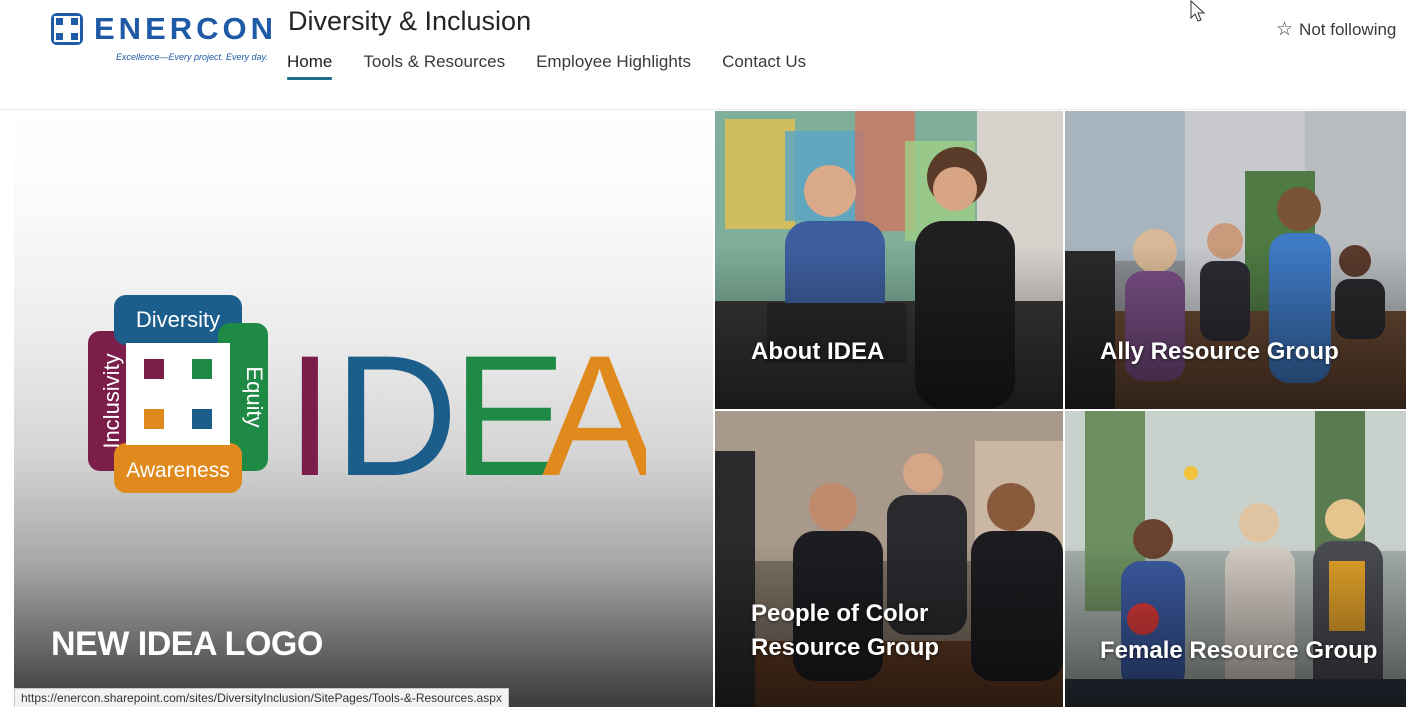  What do you see at coordinates (613, 65) in the screenshot?
I see `nav-employee-highlights: Employee Highlights` at bounding box center [613, 65].